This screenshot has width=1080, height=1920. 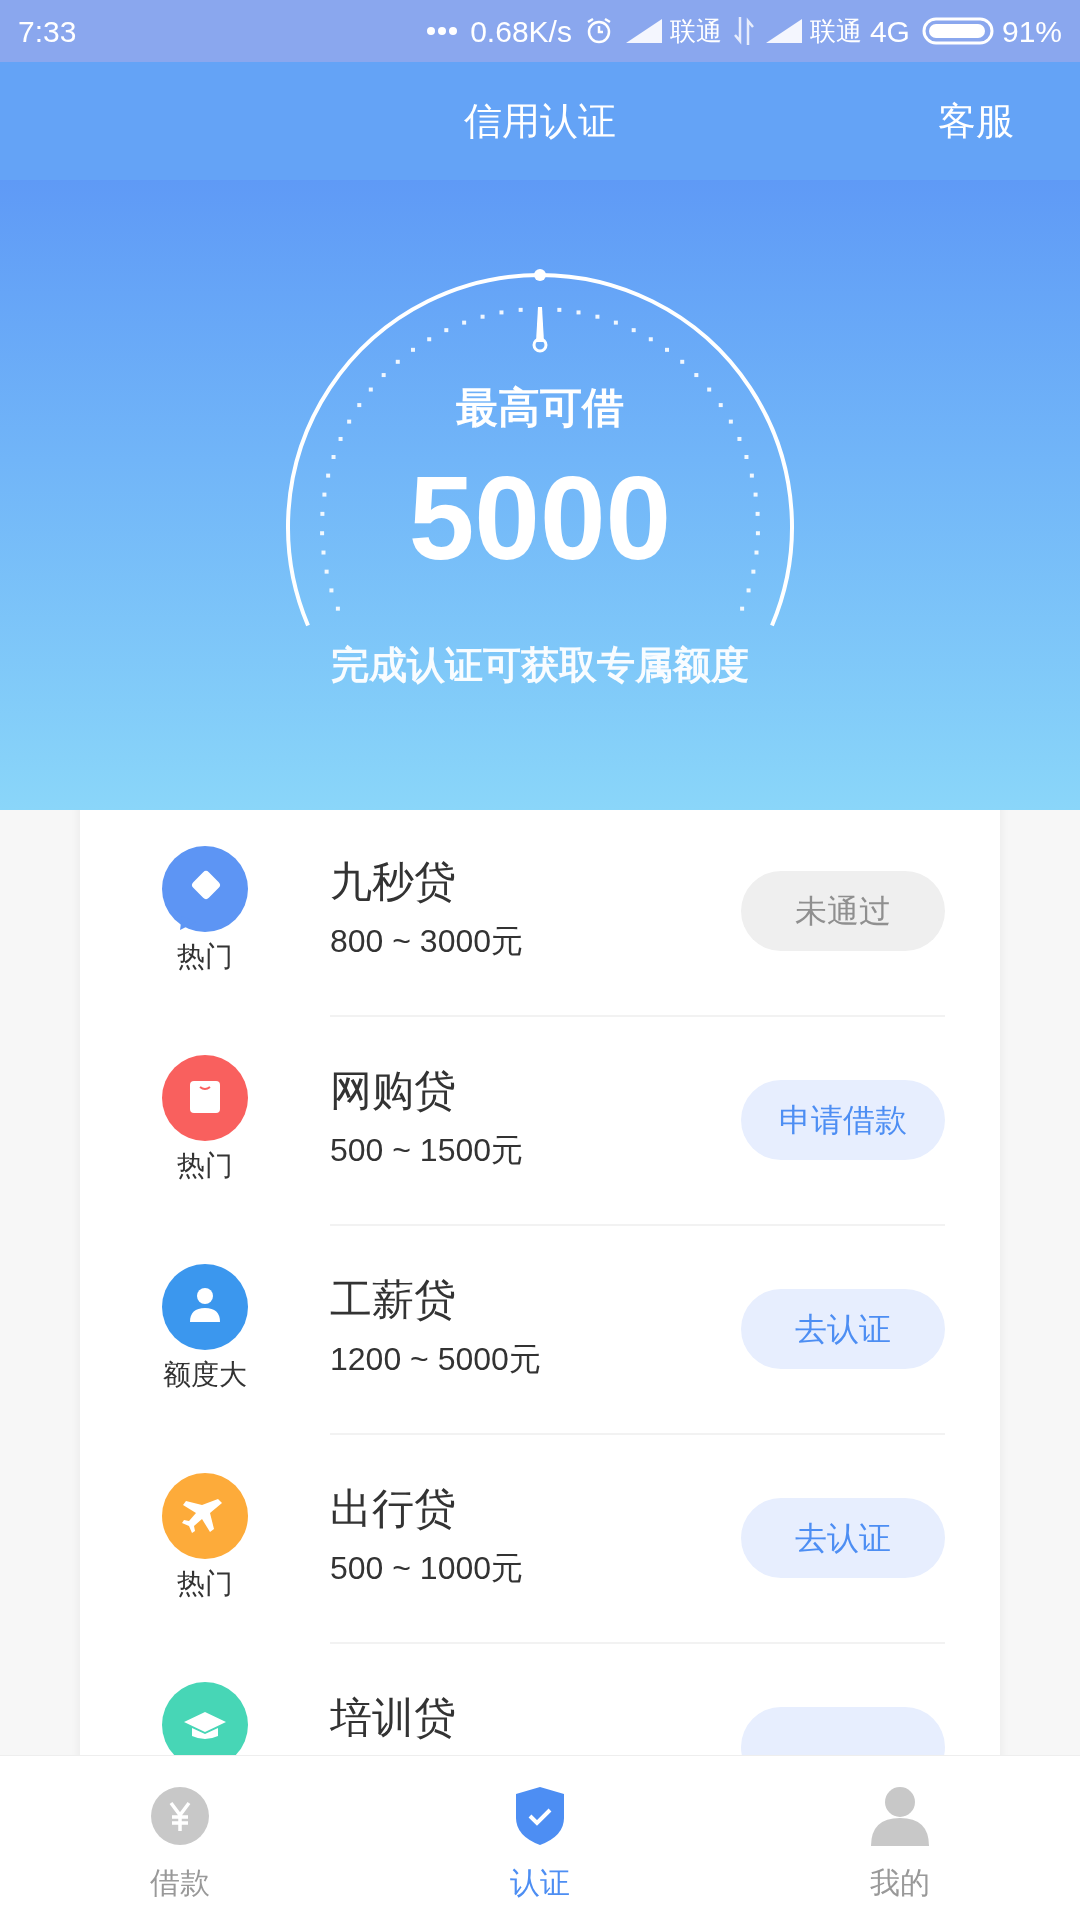 What do you see at coordinates (1031, 31) in the screenshot?
I see `battery-level: 91%` at bounding box center [1031, 31].